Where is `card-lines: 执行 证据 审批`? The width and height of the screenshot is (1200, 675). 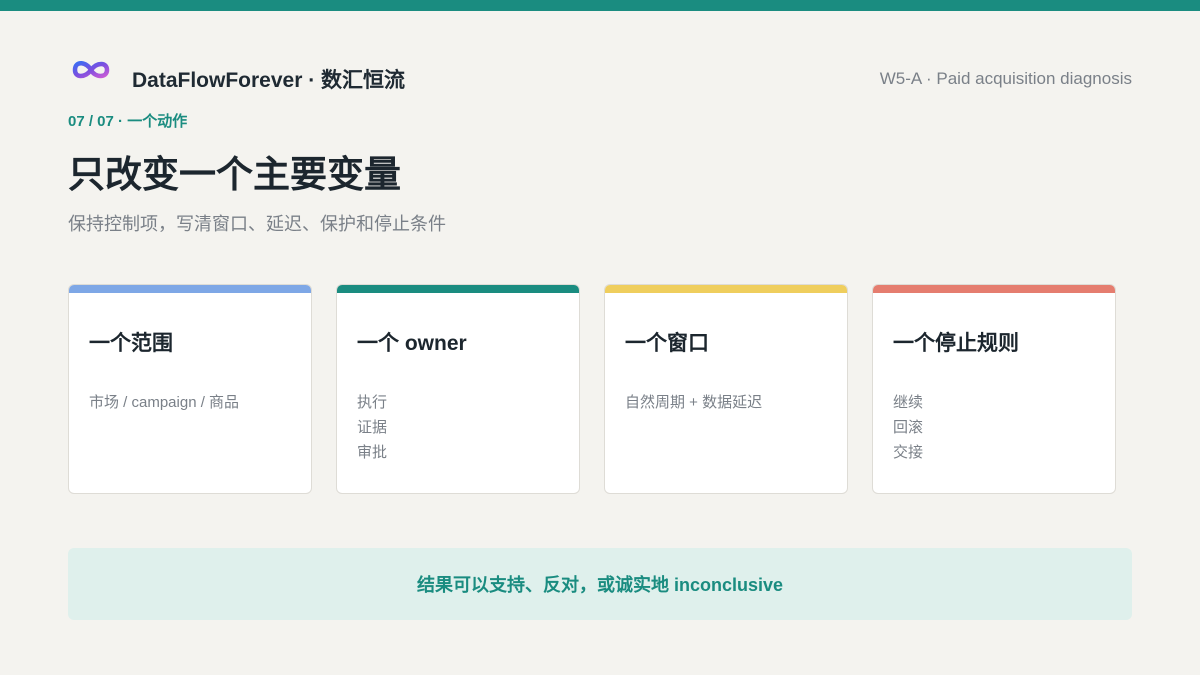 card-lines: 执行 证据 审批 is located at coordinates (372, 427).